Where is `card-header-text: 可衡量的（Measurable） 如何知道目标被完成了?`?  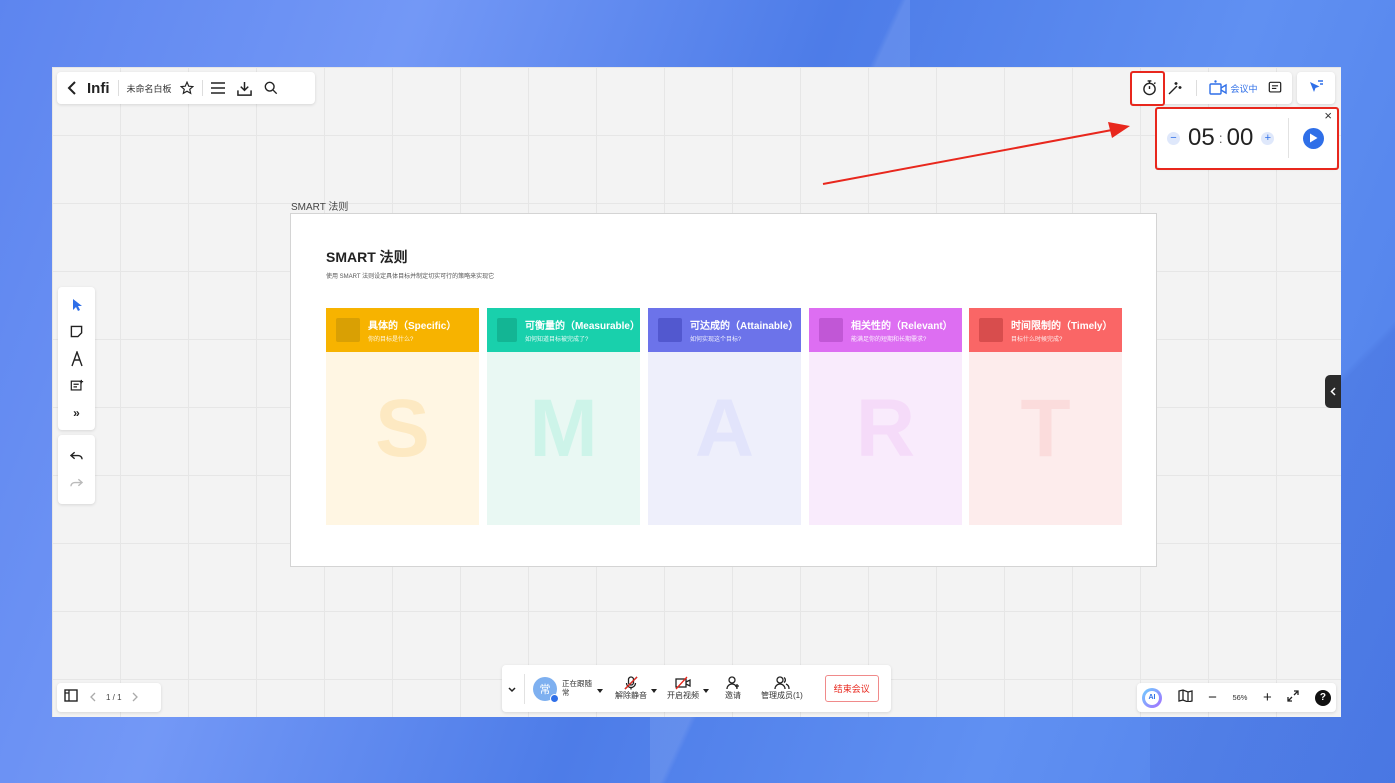
card-header-text: 可衡量的（Measurable） 如何知道目标被完成了? is located at coordinates (582, 330).